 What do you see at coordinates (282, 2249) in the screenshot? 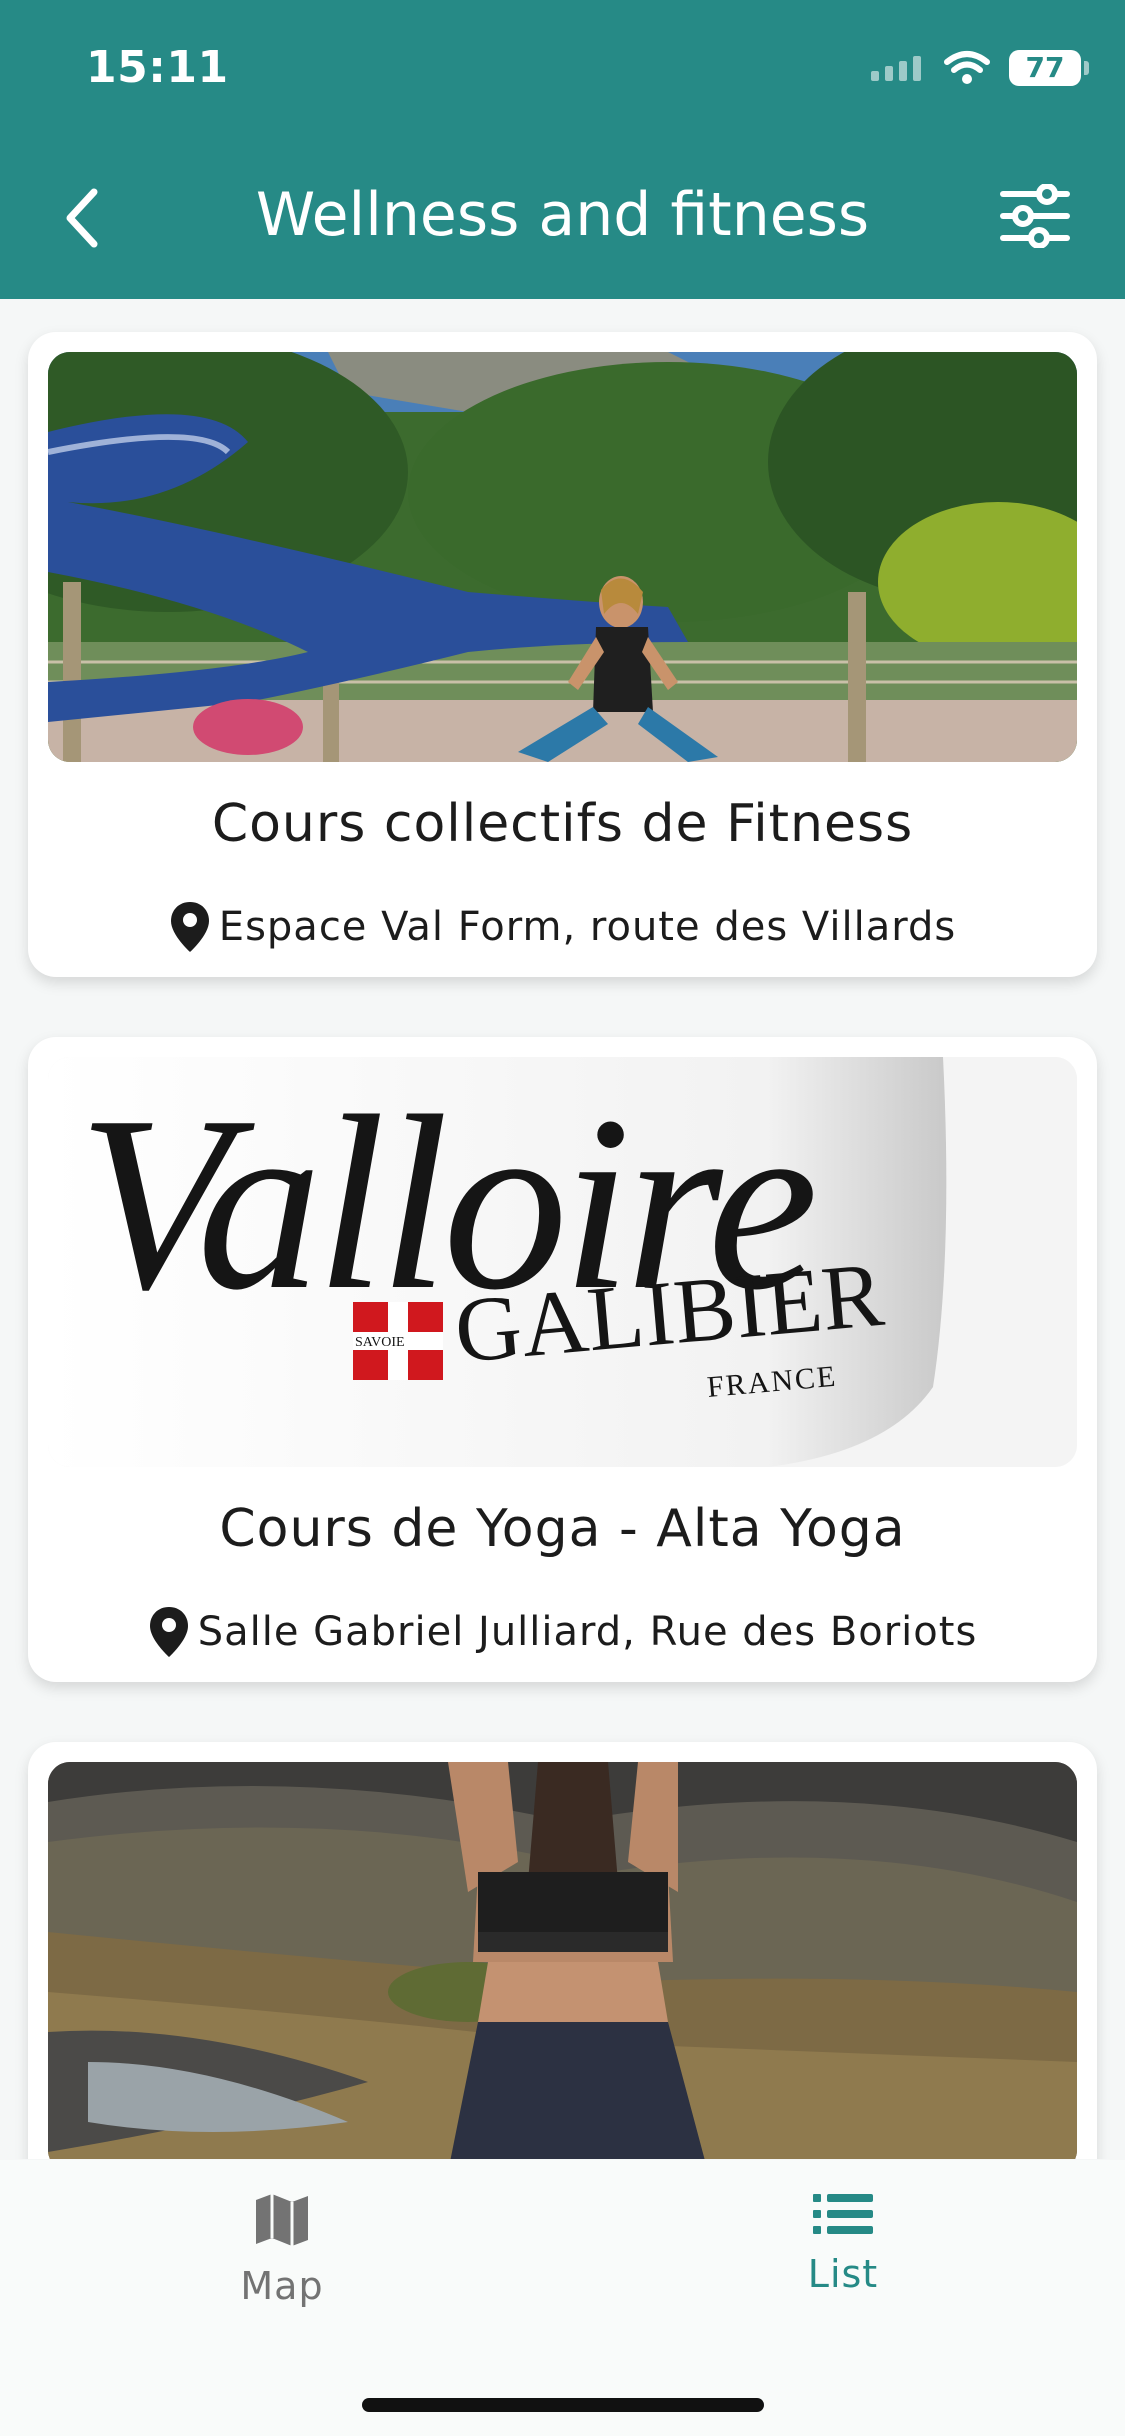
I see `tab-map: Map` at bounding box center [282, 2249].